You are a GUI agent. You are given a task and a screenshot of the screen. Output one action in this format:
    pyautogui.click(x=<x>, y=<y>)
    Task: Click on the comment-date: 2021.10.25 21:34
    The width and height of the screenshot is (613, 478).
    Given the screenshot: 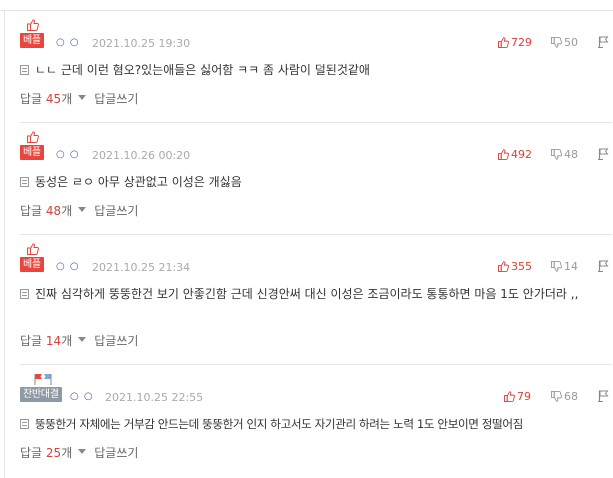 What is the action you would take?
    pyautogui.click(x=141, y=267)
    